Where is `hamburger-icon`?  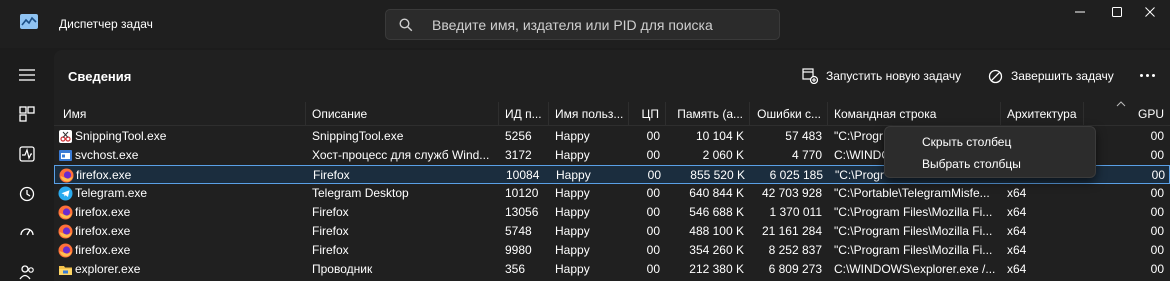 hamburger-icon is located at coordinates (27, 75).